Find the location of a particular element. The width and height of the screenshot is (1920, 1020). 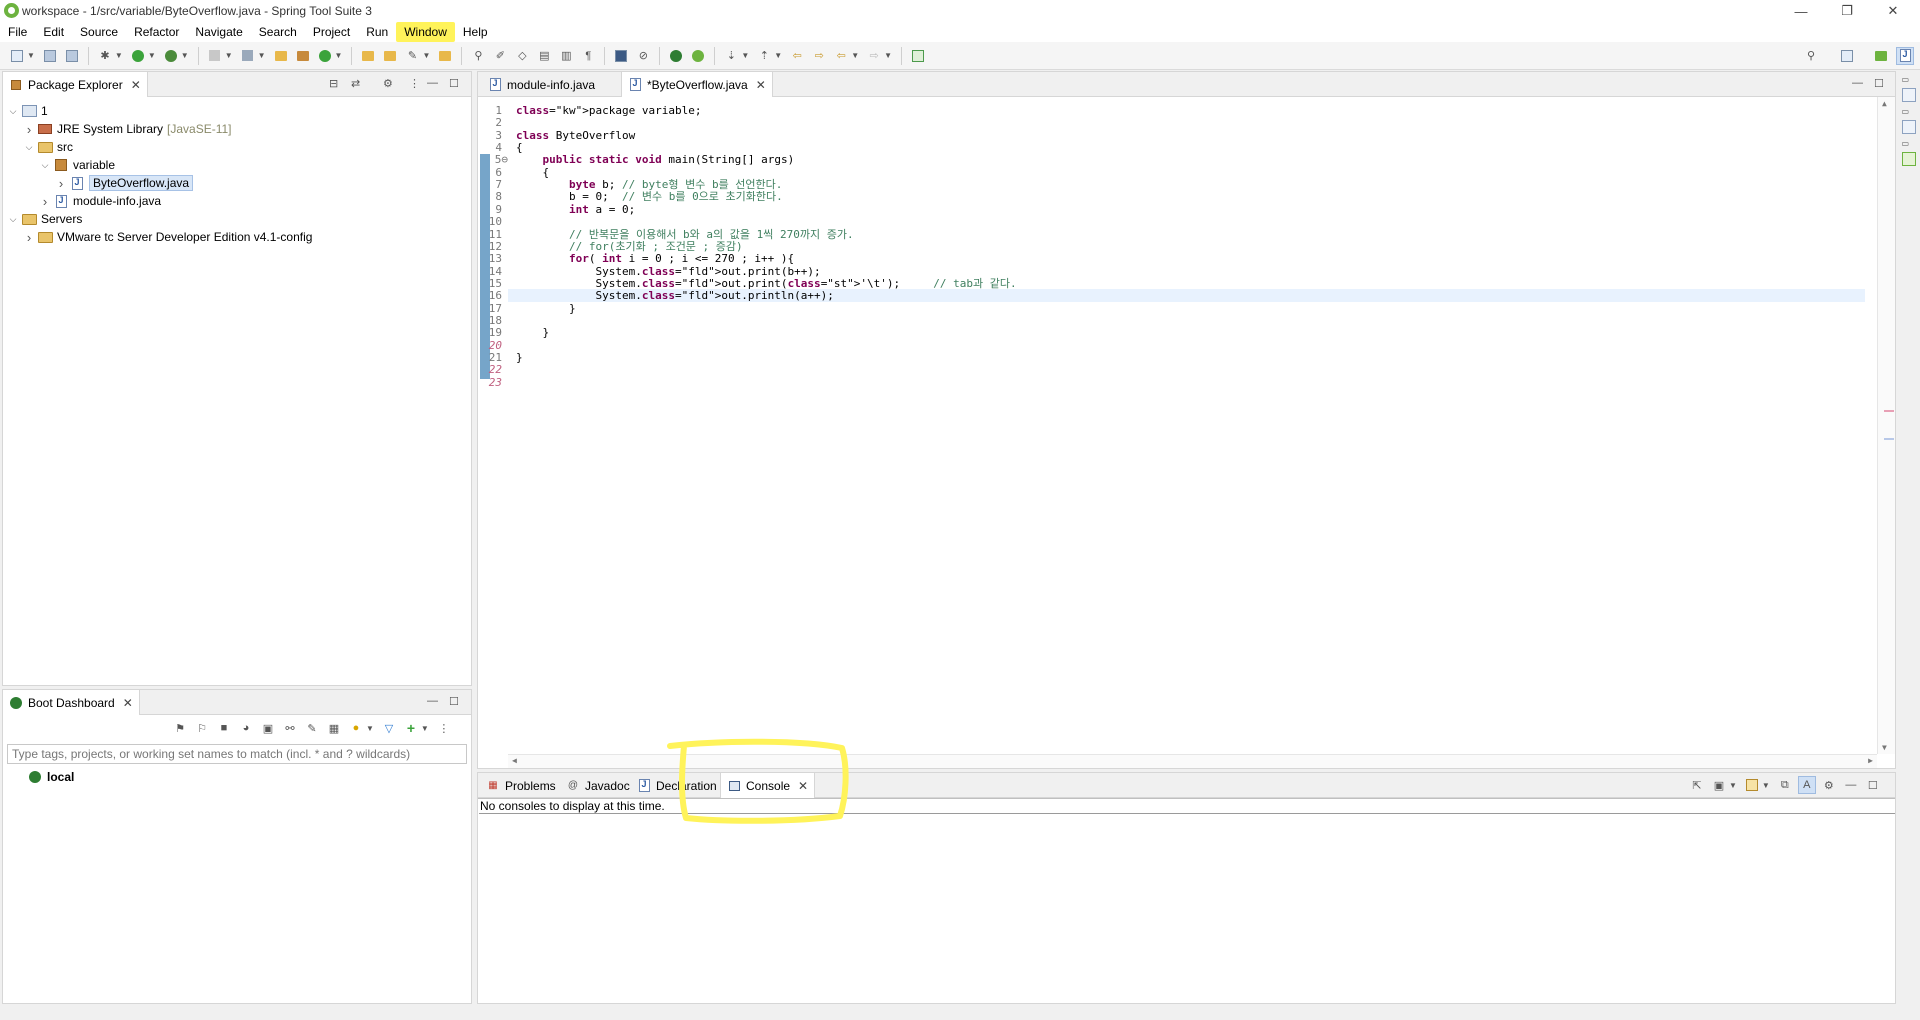

code-line: System.class="fld">out.print(b++); is located at coordinates (668, 271).